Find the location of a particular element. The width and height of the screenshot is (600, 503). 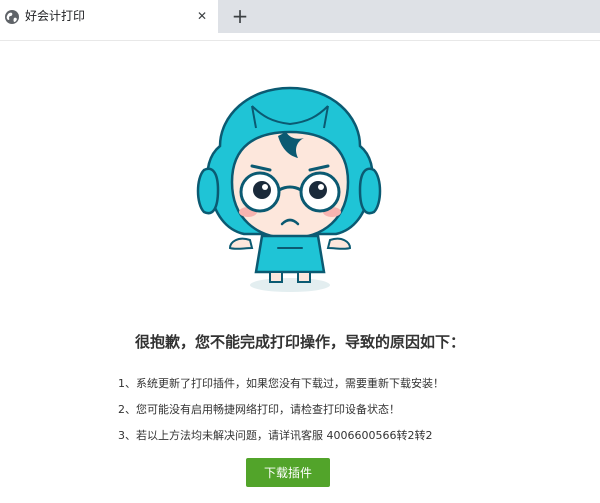

reason-item: 1、系统更新了打印插件，如果您没有下载过，需要重新下载安装！ is located at coordinates (281, 383).